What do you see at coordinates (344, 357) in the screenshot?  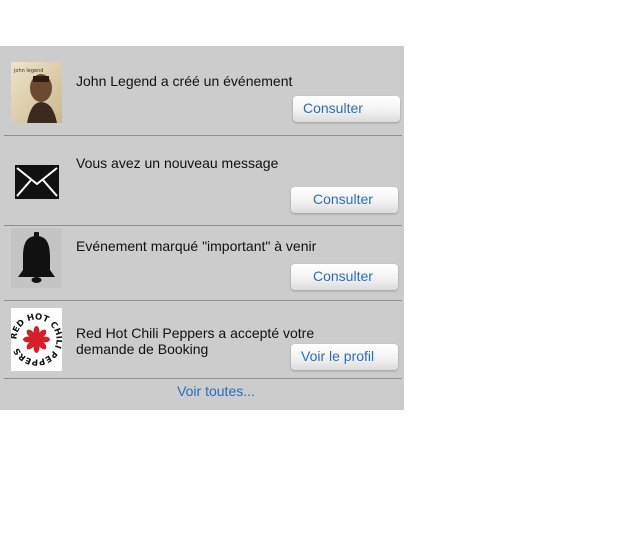 I see `view-profile-button: Voir le profil` at bounding box center [344, 357].